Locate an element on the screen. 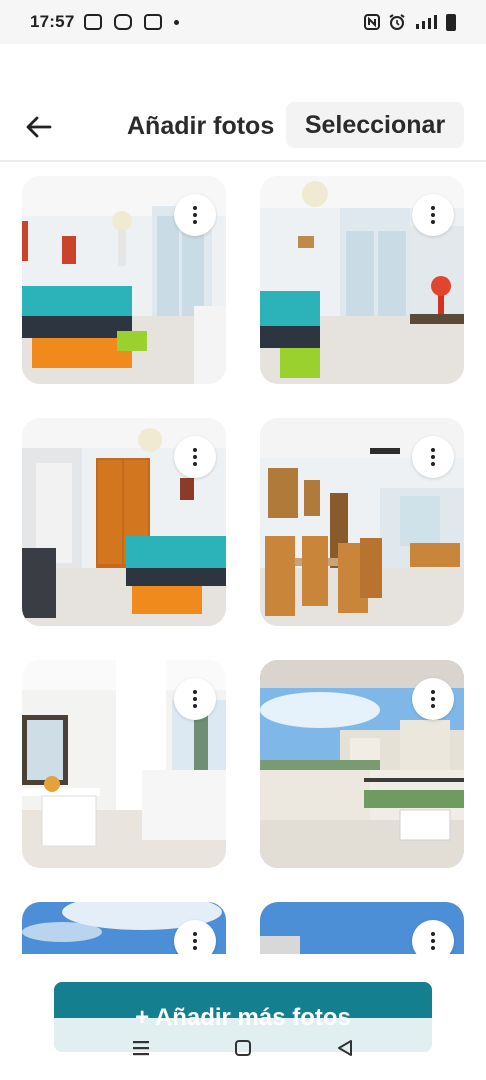 The image size is (486, 1080). recent-apps-icon is located at coordinates (141, 1048).